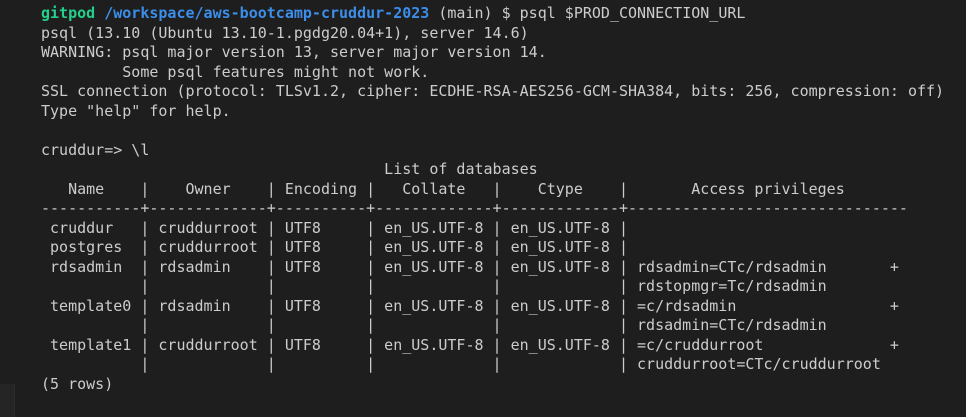 Image resolution: width=966 pixels, height=417 pixels. Describe the element at coordinates (289, 169) in the screenshot. I see `terminal-output-line: List of databases` at that location.